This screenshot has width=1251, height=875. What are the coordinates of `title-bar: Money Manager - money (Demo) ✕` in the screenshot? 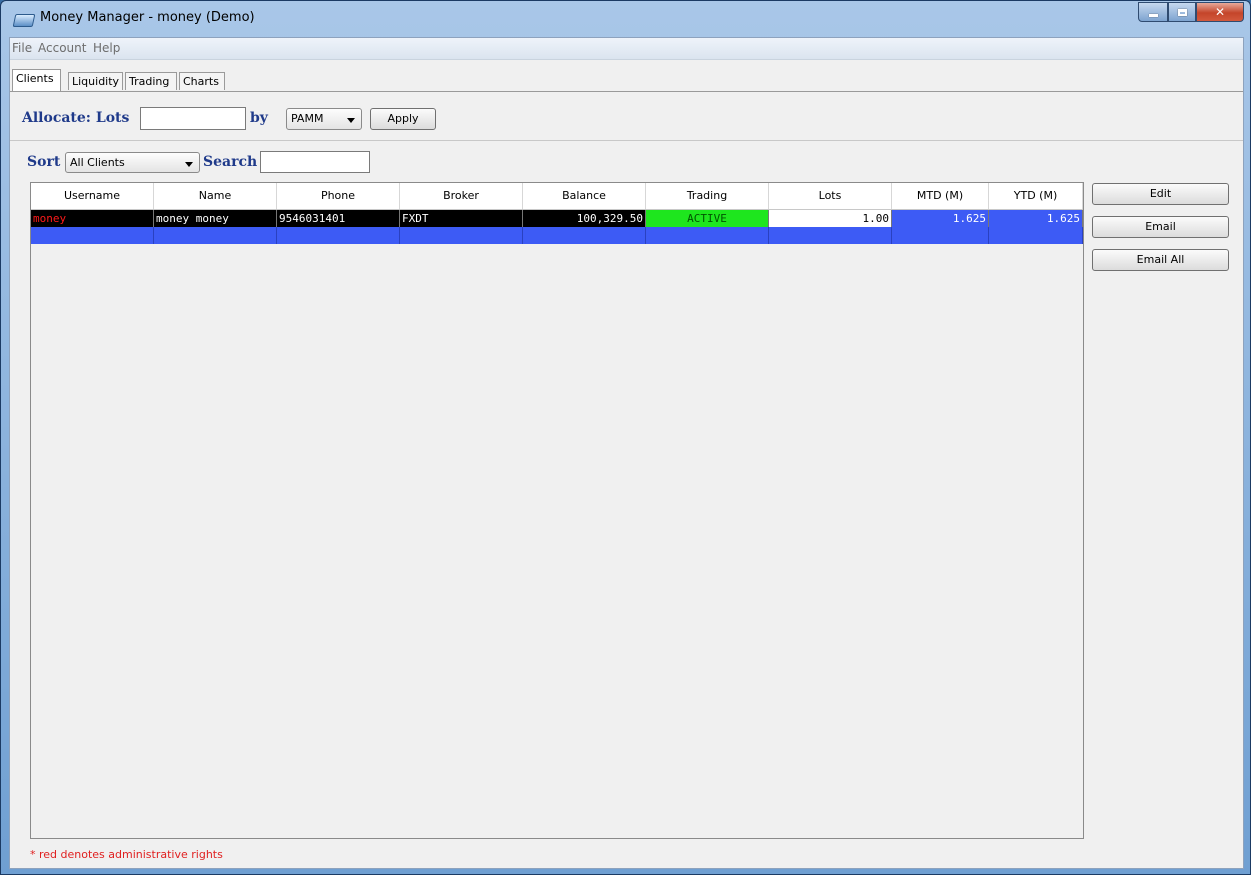 It's located at (625, 19).